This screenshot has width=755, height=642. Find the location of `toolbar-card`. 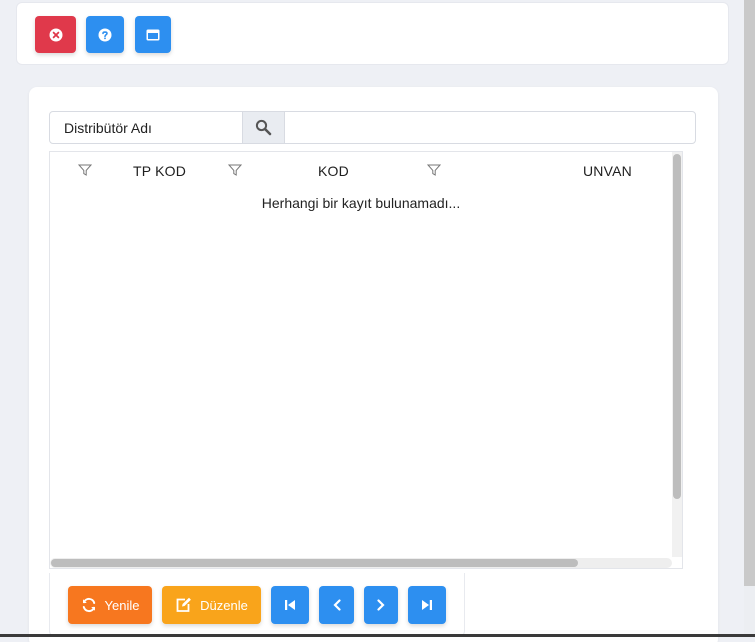

toolbar-card is located at coordinates (372, 33).